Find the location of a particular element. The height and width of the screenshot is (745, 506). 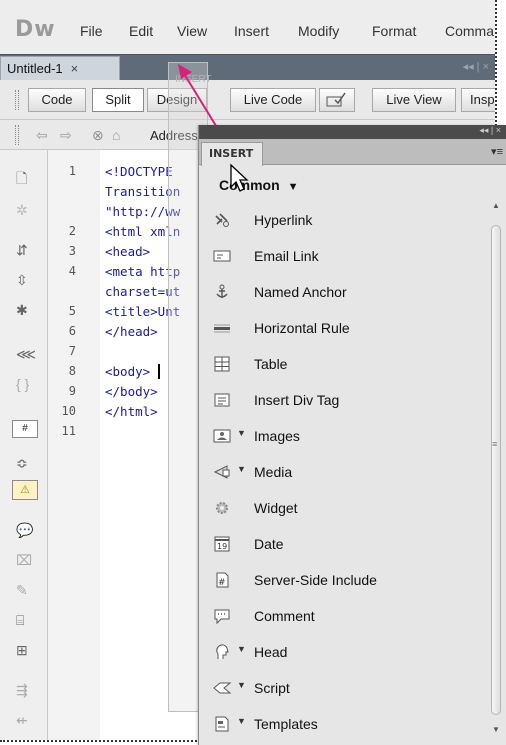

script-icon is located at coordinates (222, 688).